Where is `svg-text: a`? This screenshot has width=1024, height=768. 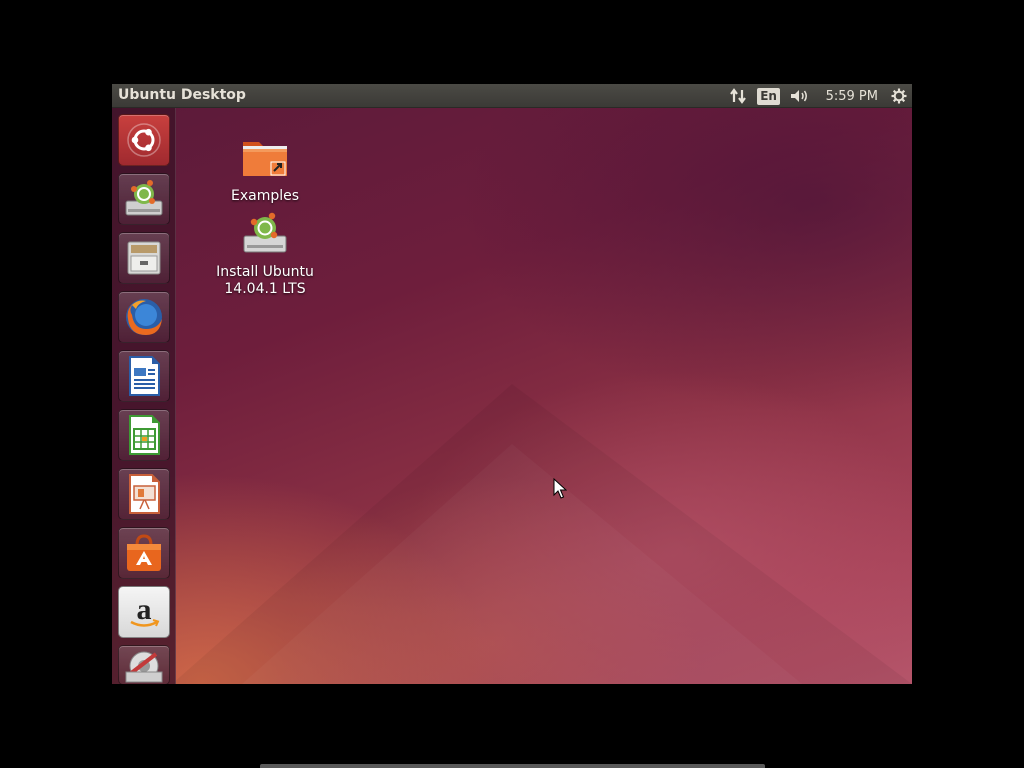 svg-text: a is located at coordinates (144, 609).